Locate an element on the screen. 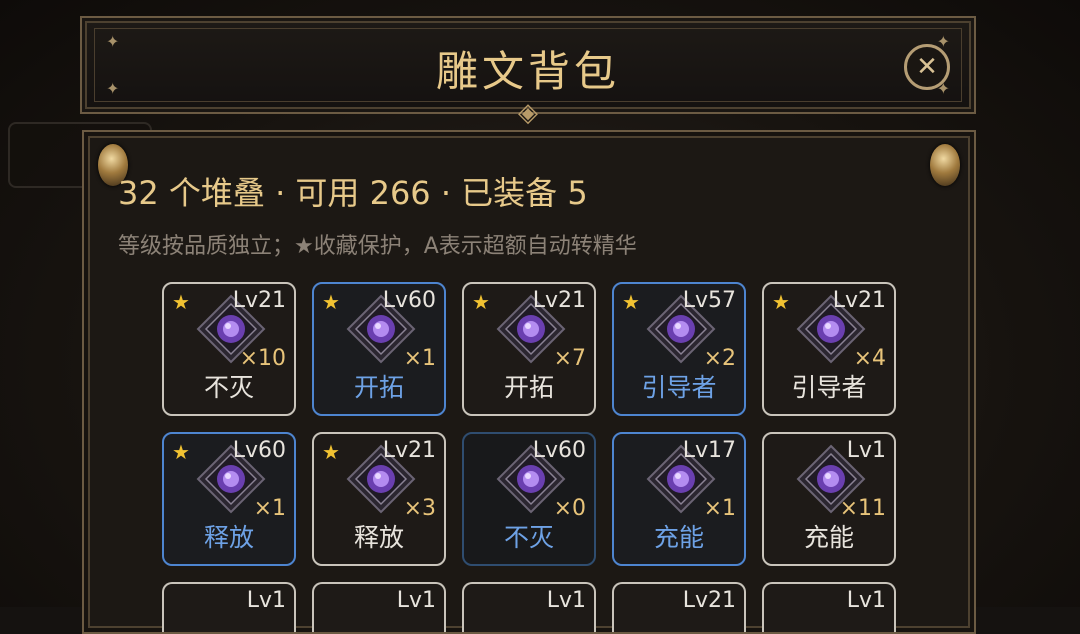 This screenshot has width=1080, height=634. glyph-card: Lv60 ×0 不灭 is located at coordinates (529, 499).